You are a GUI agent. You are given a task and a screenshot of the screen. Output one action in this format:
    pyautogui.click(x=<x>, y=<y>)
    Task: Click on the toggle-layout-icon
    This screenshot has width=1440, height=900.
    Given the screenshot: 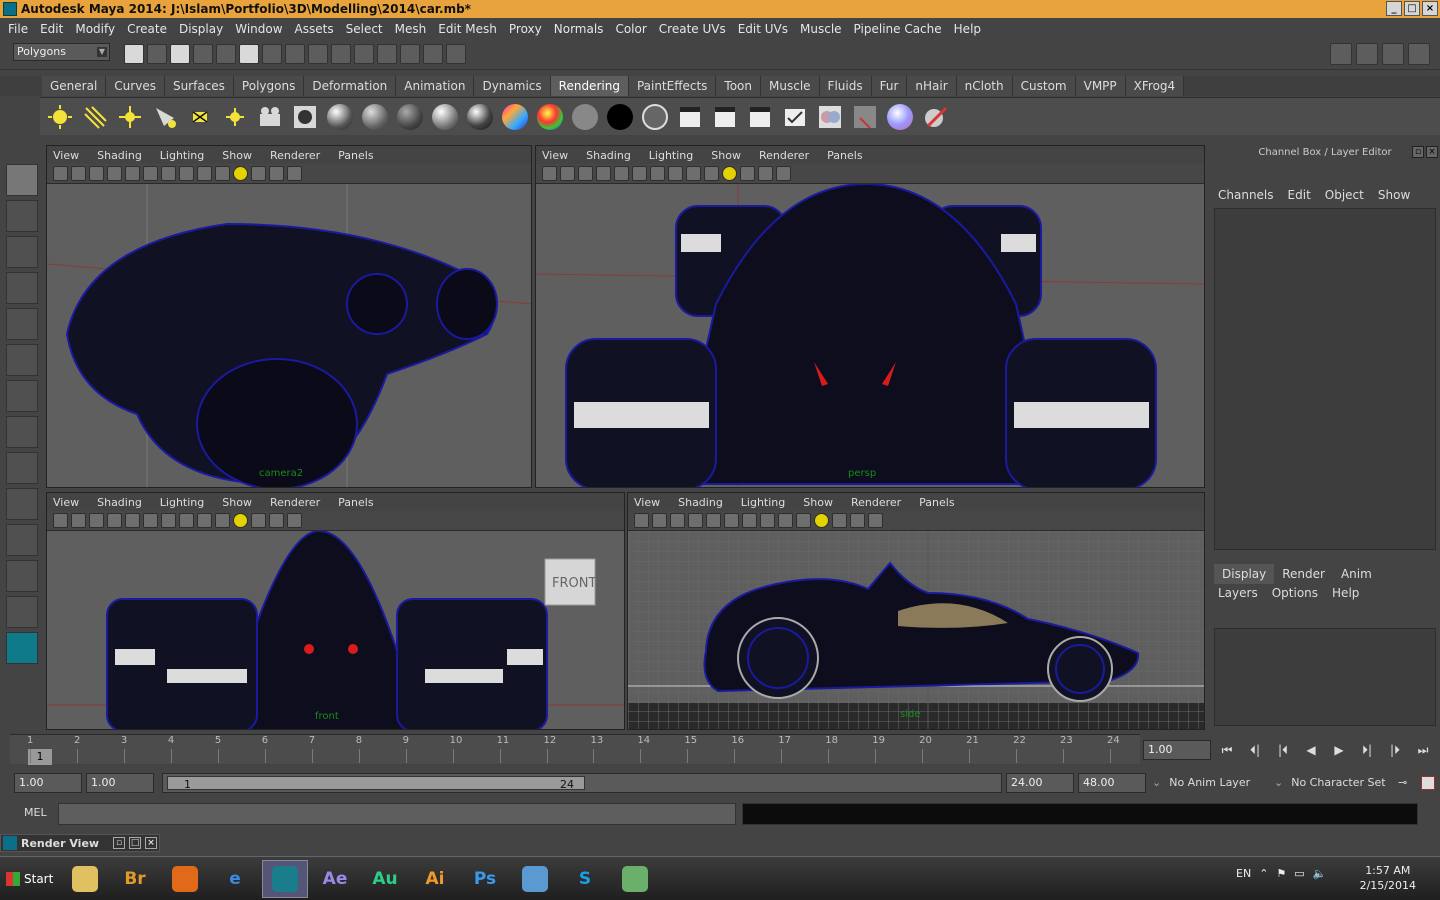 What is the action you would take?
    pyautogui.click(x=1341, y=54)
    